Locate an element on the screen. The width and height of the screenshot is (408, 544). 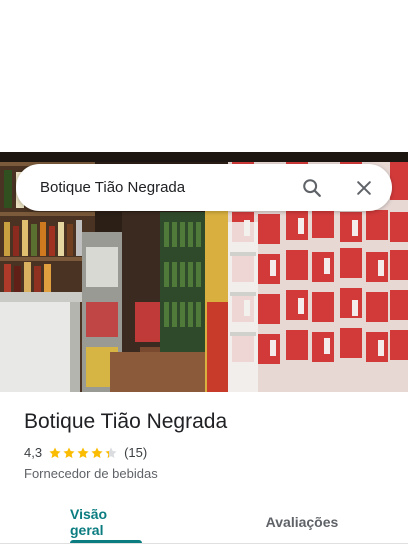
search-bar: Botique Tião Negrada is located at coordinates (204, 187).